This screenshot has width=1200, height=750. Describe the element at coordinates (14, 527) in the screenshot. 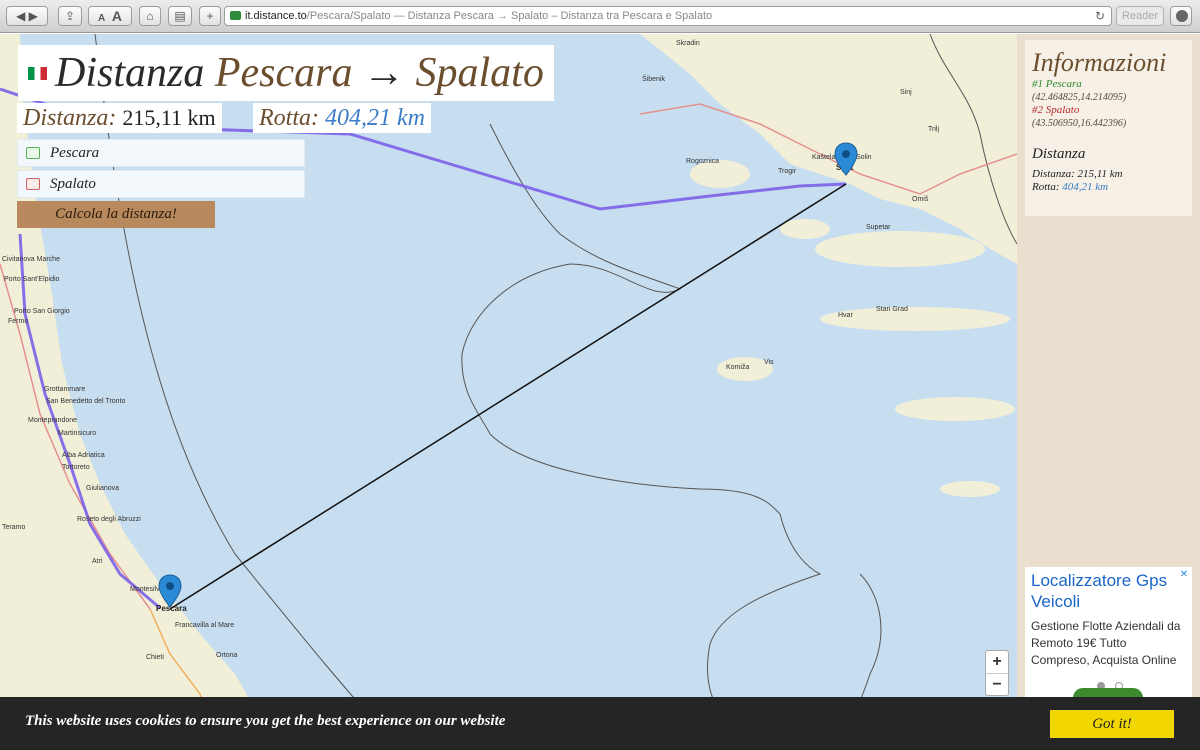

I see `city-label: Teramo` at that location.